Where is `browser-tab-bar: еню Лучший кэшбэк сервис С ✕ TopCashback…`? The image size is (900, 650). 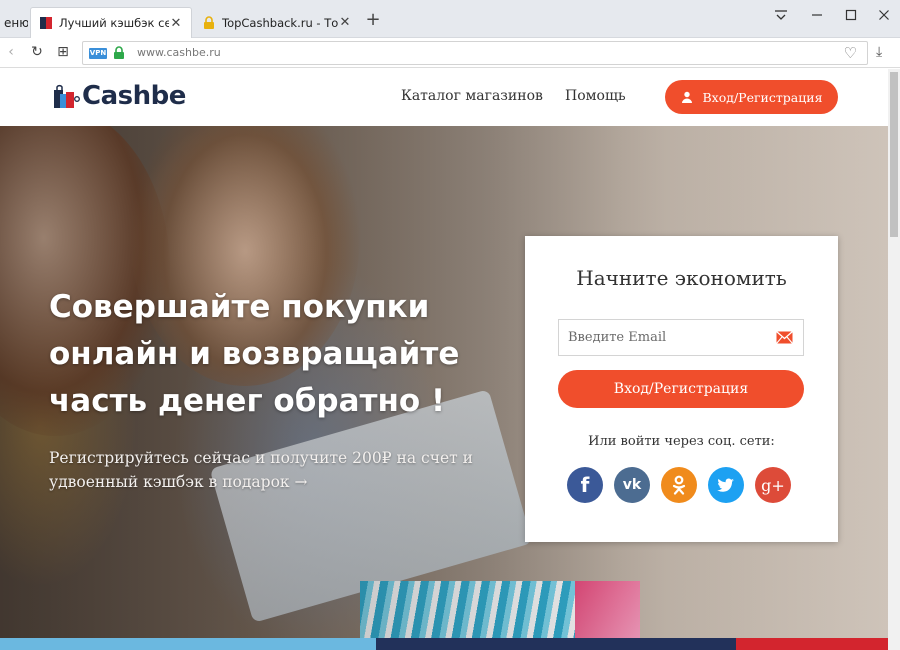 browser-tab-bar: еню Лучший кэшбэк сервис С ✕ TopCashback… is located at coordinates (450, 19).